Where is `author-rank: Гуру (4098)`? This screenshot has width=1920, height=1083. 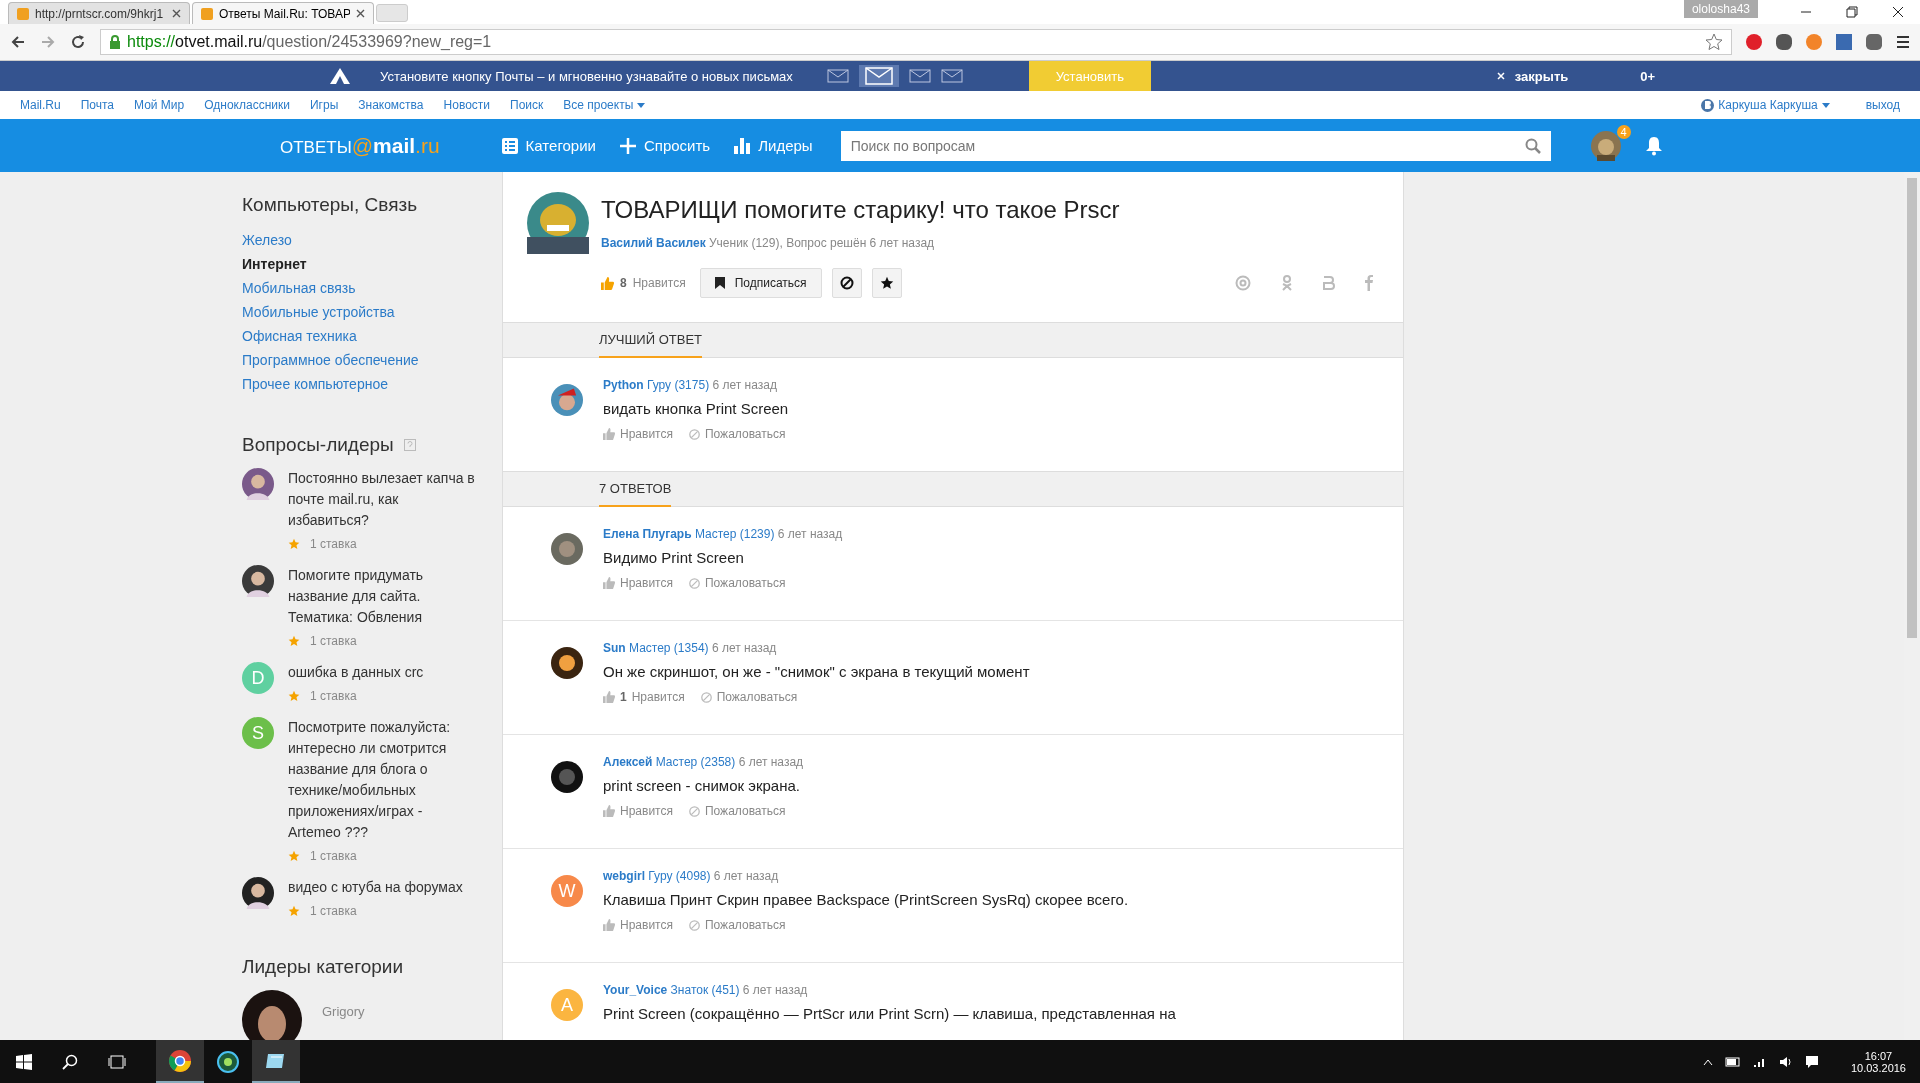
author-rank: Гуру (4098) is located at coordinates (679, 876).